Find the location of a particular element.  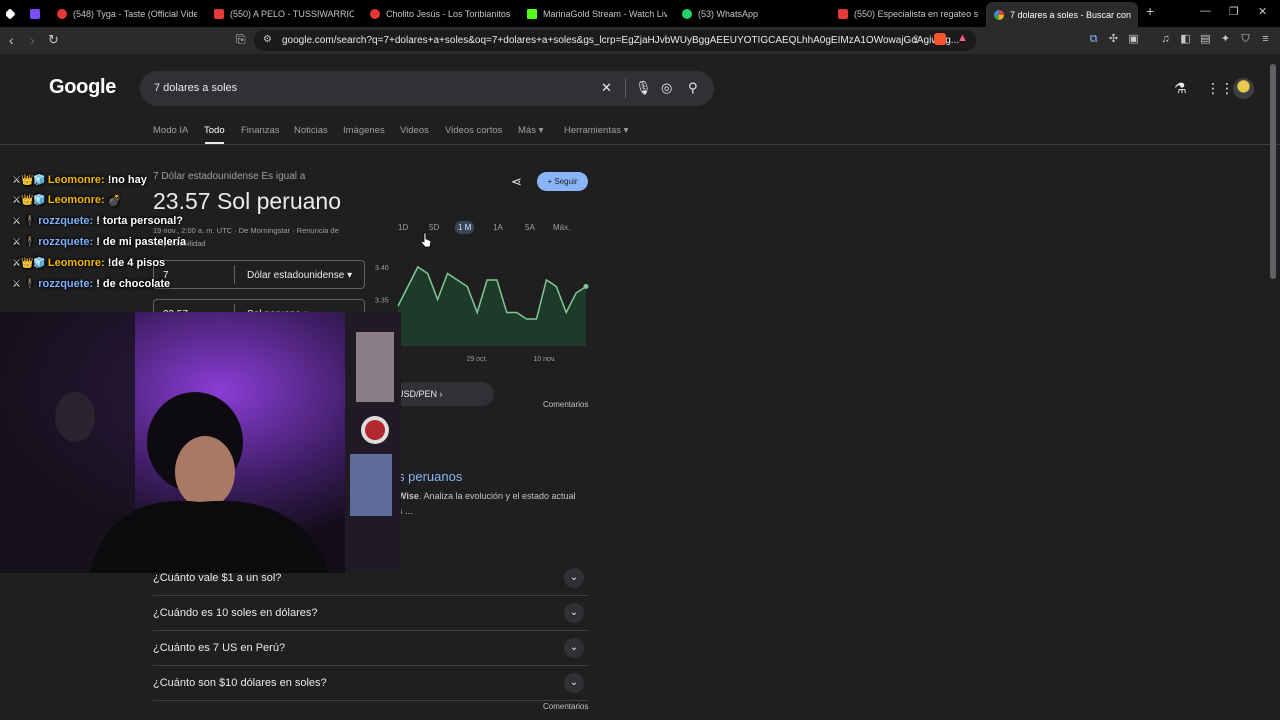

tab-whatsapp: (53) WhatsApp is located at coordinates (752, 13).